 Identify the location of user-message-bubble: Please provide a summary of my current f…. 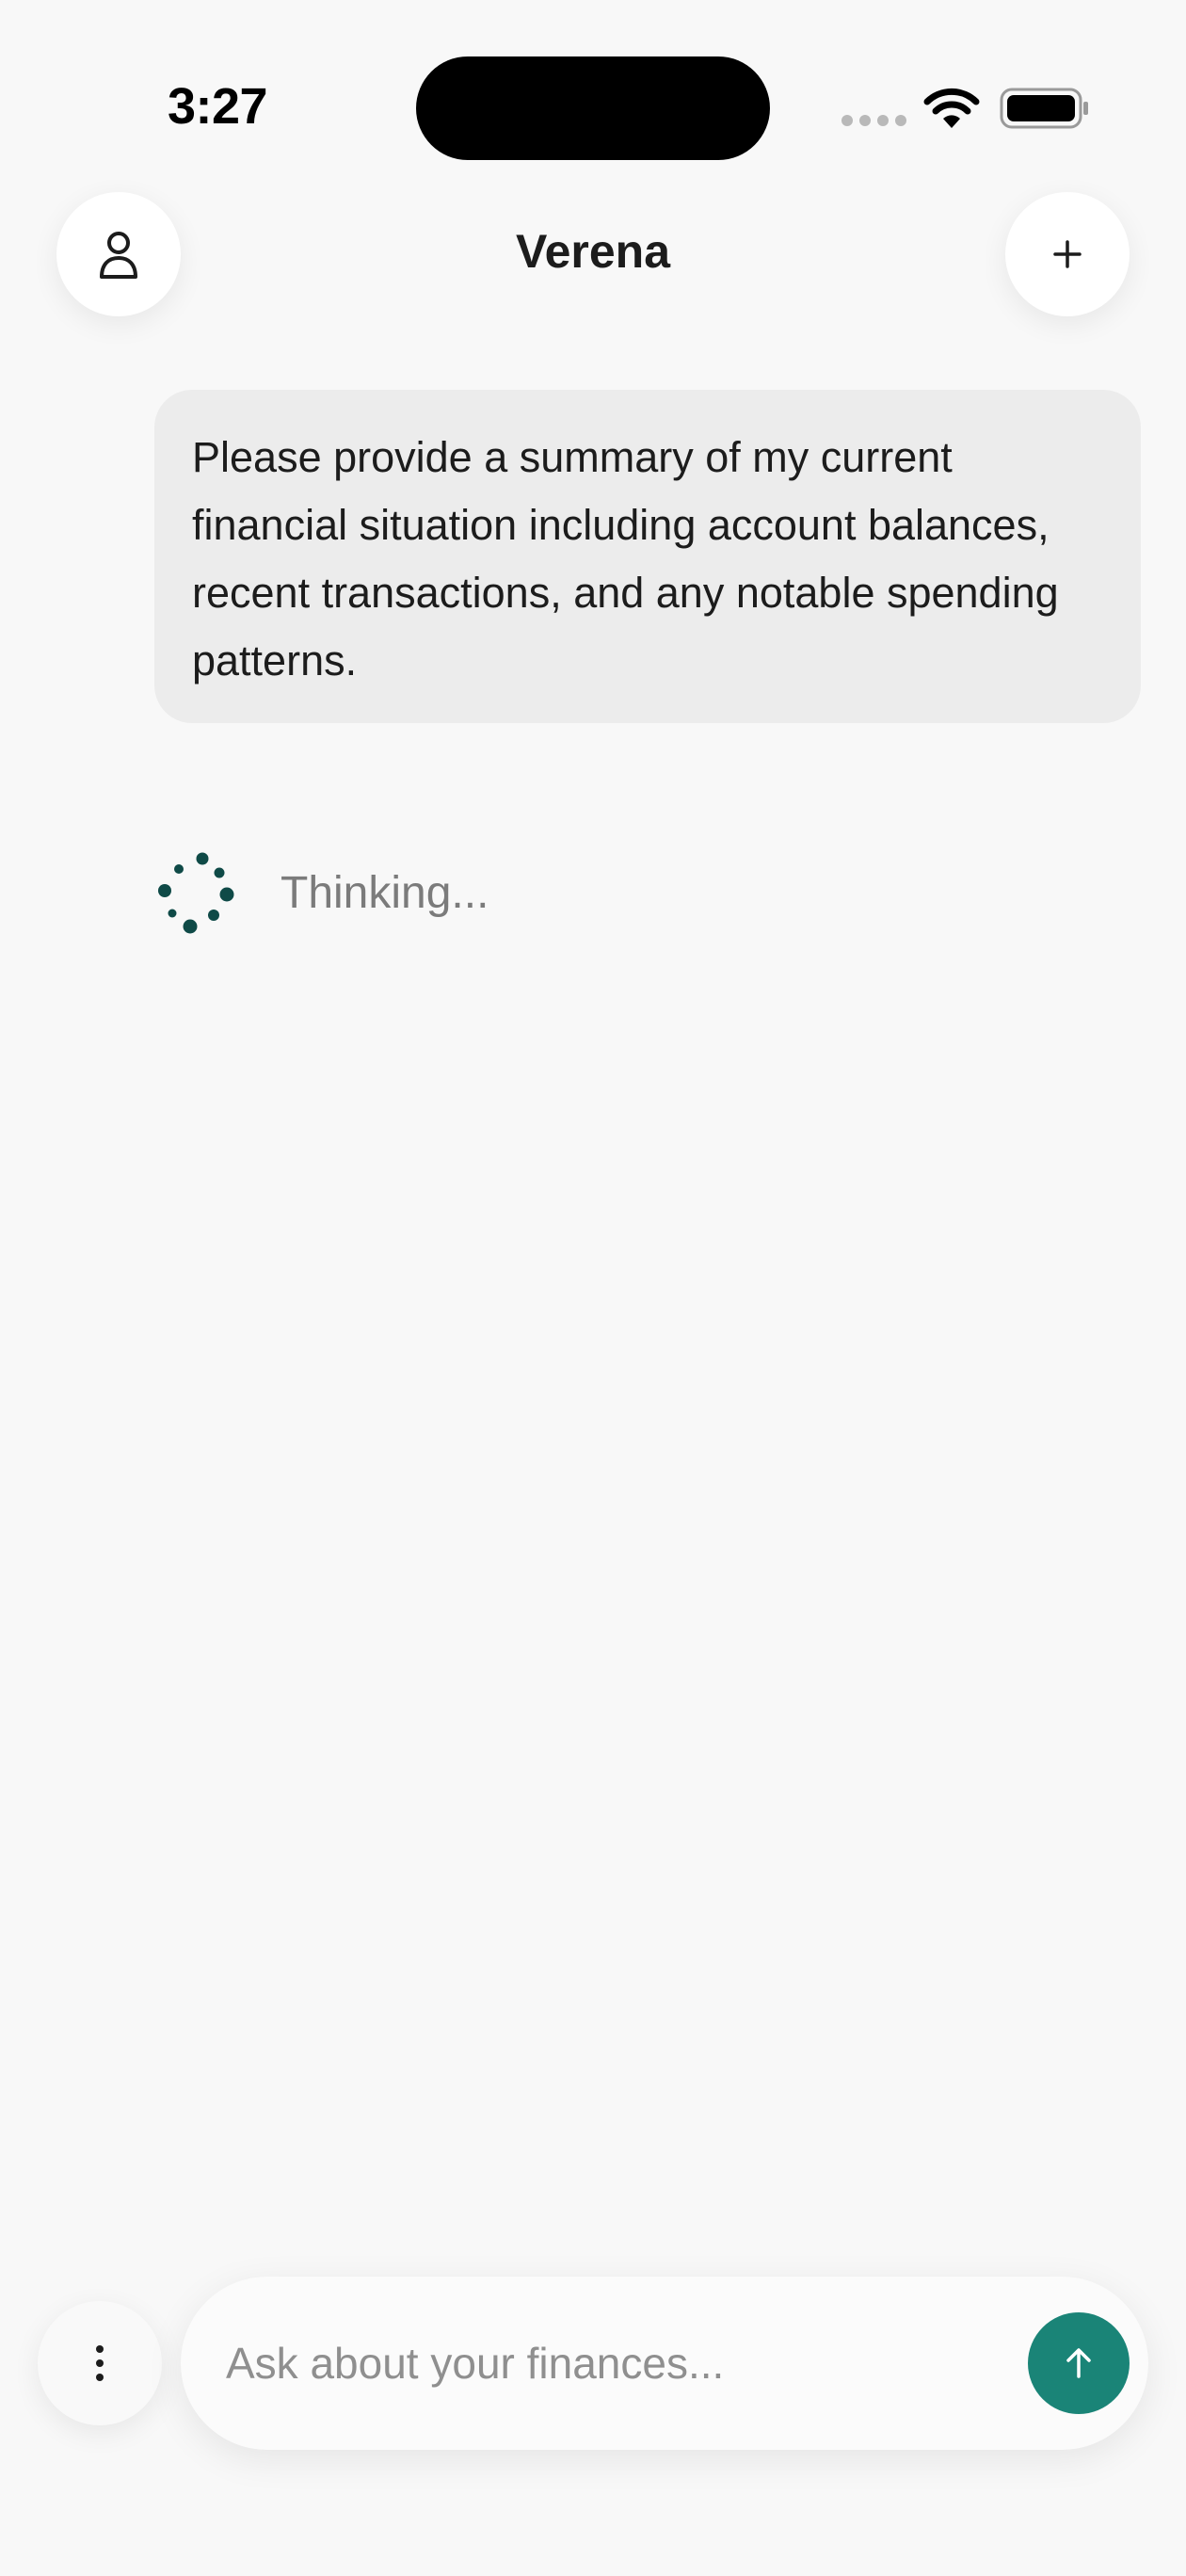
(647, 556).